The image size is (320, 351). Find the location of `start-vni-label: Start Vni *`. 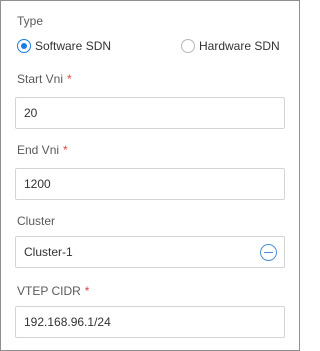

start-vni-label: Start Vni * is located at coordinates (44, 79).